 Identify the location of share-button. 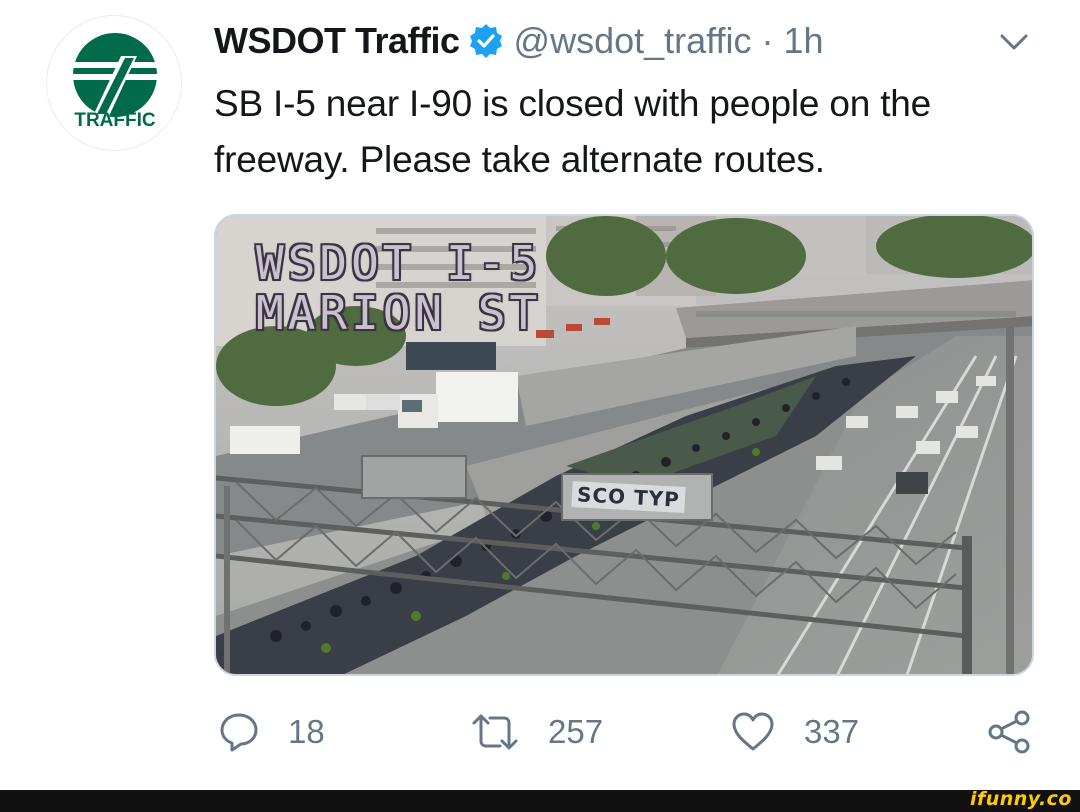
(1009, 732).